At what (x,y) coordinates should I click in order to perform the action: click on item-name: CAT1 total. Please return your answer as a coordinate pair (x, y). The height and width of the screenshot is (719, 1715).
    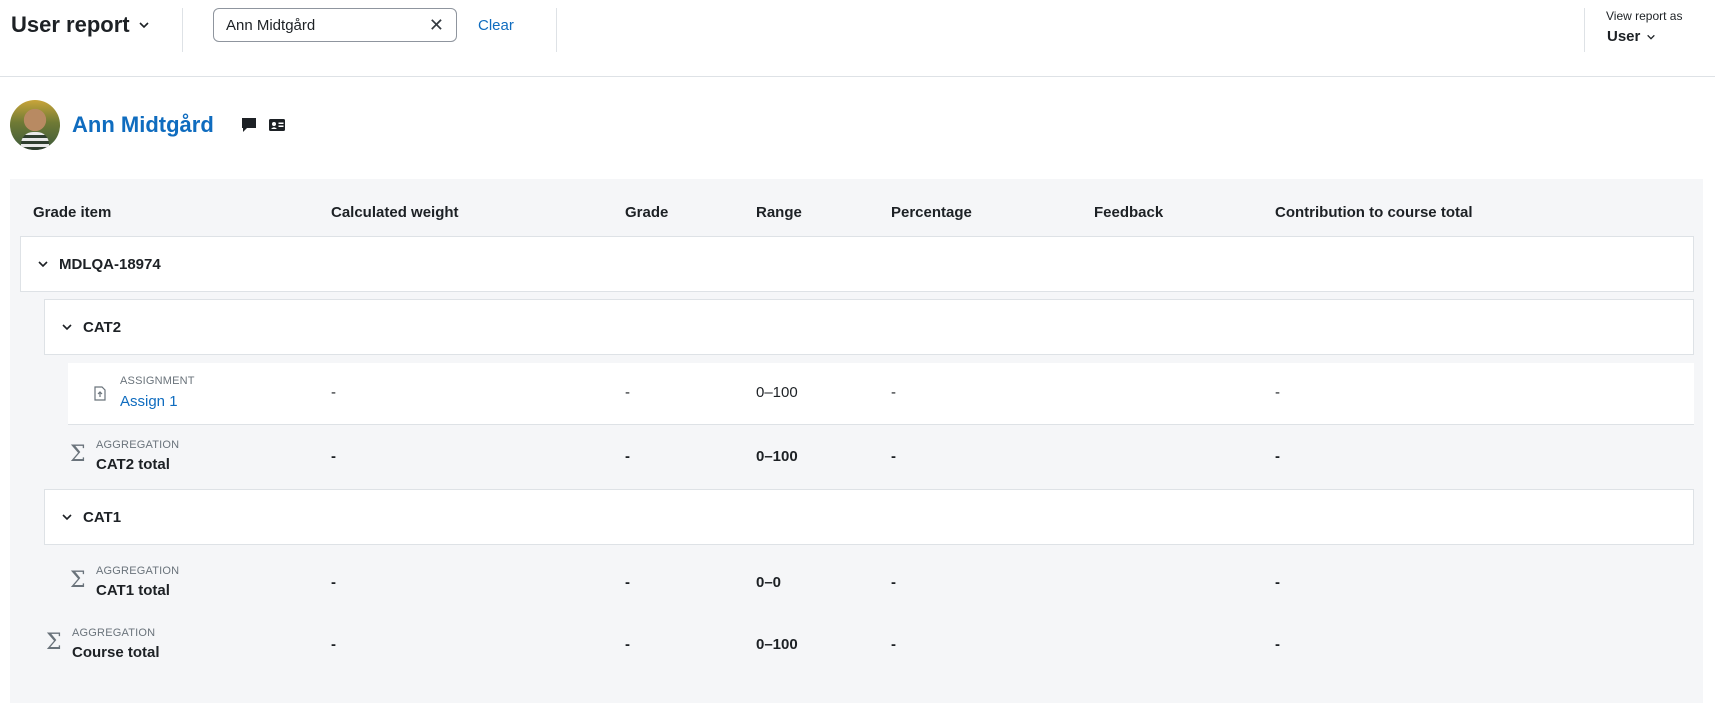
    Looking at the image, I should click on (133, 590).